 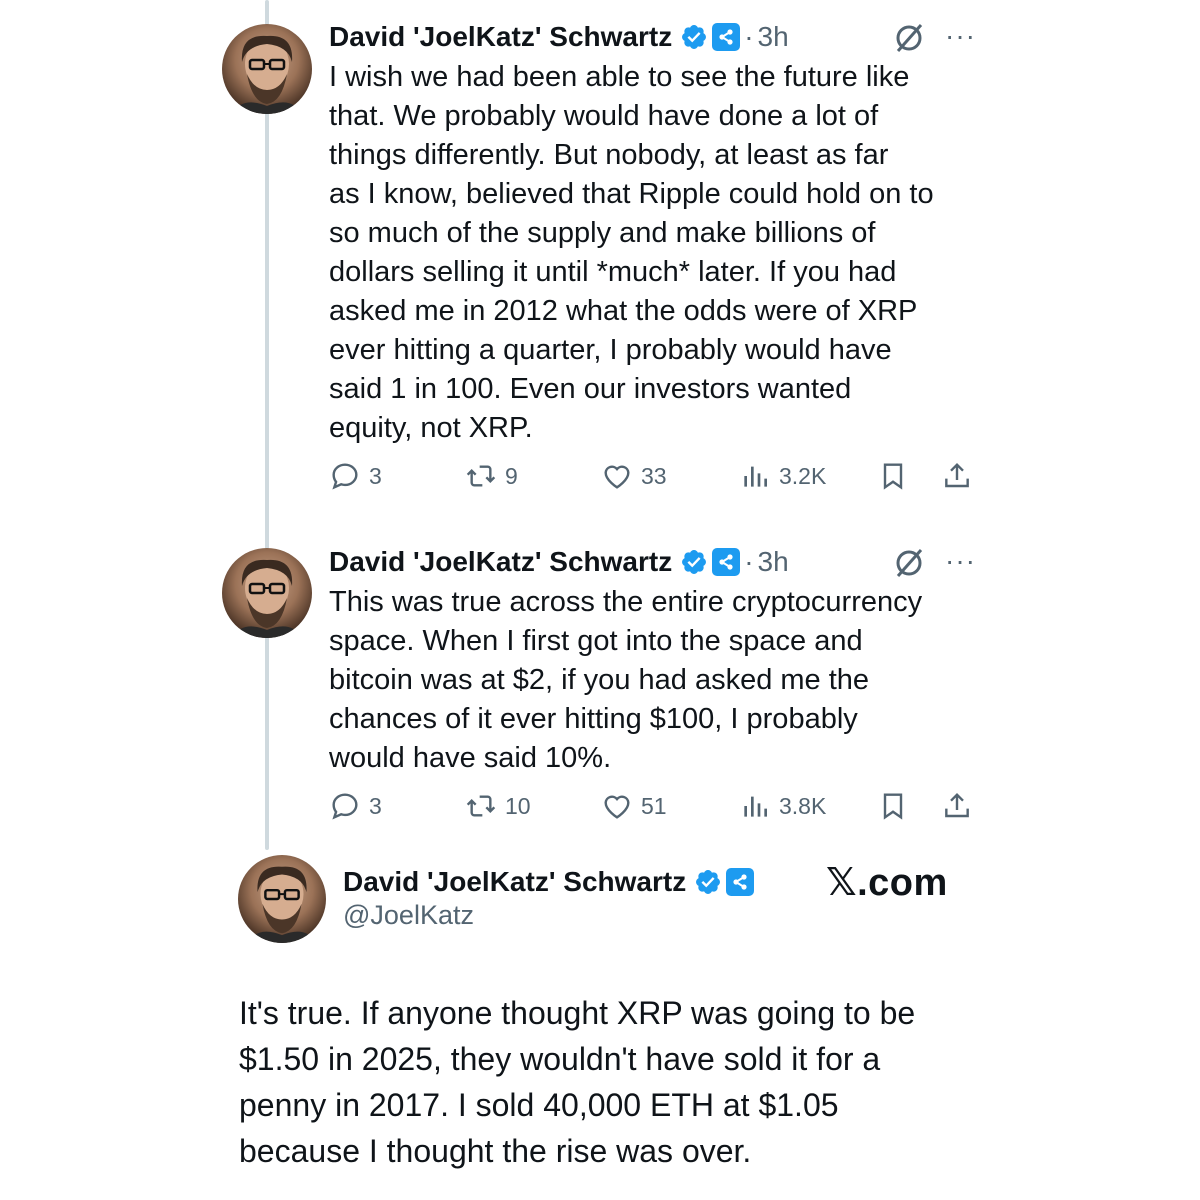 I want to click on like-count: 33, so click(x=654, y=475).